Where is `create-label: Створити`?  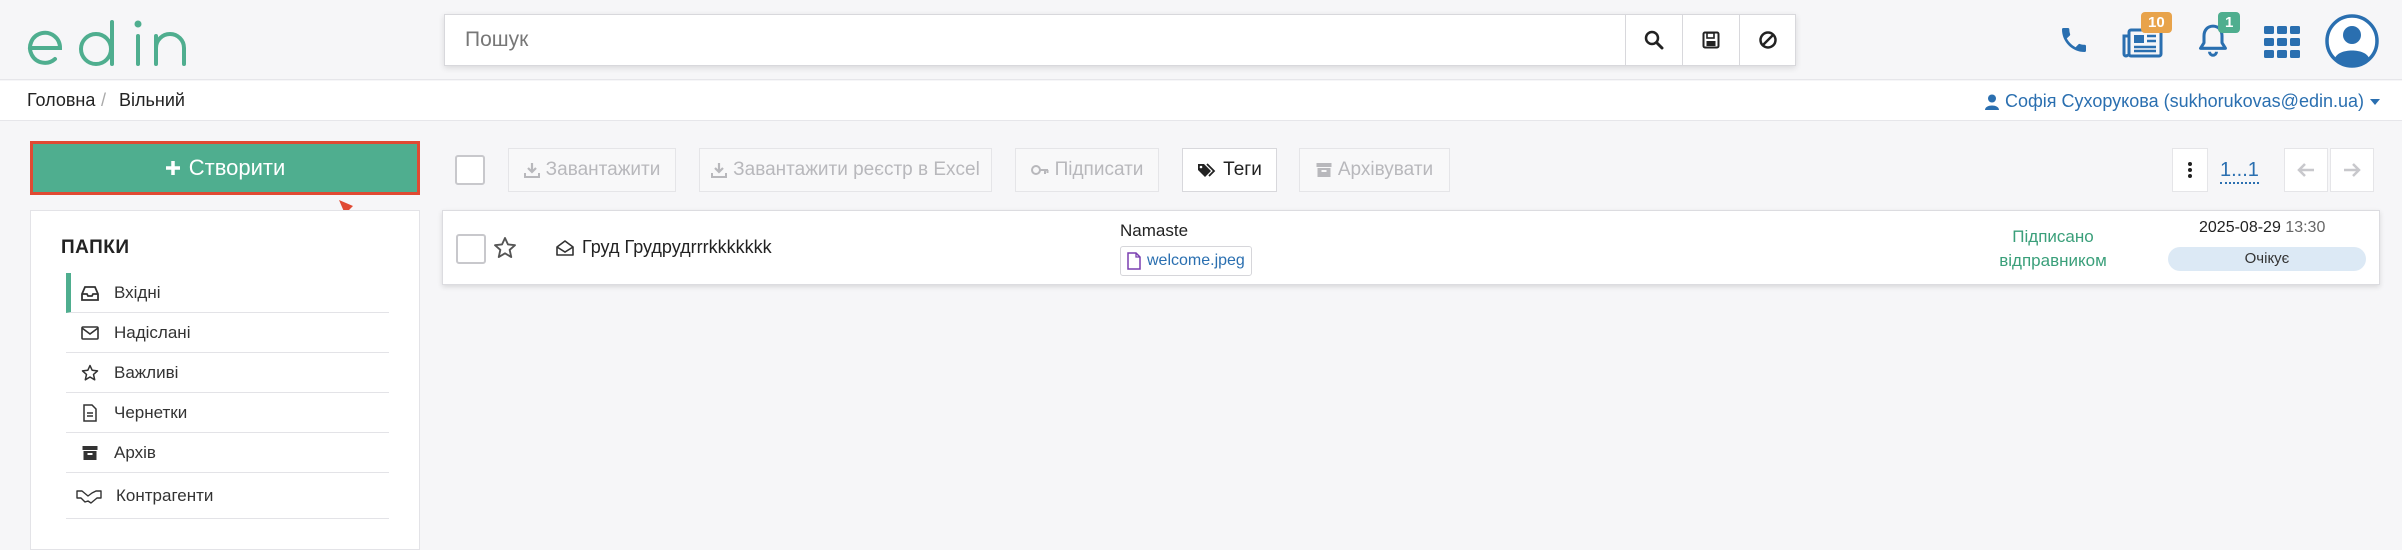
create-label: Створити is located at coordinates (237, 167).